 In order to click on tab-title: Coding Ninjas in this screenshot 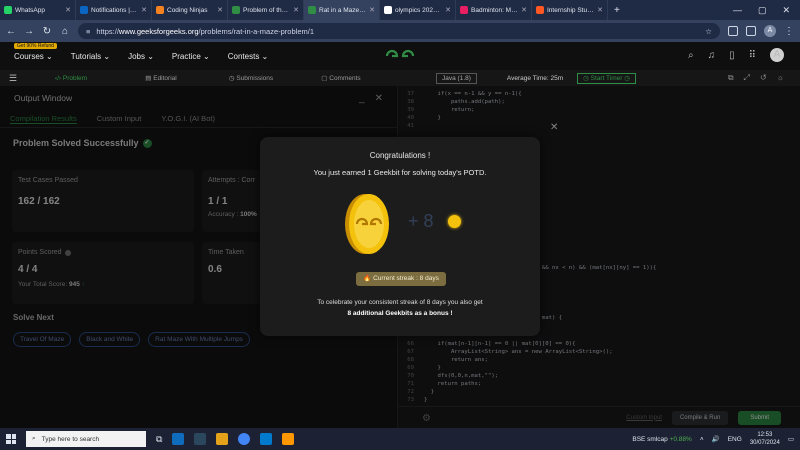, I will do `click(187, 10)`.